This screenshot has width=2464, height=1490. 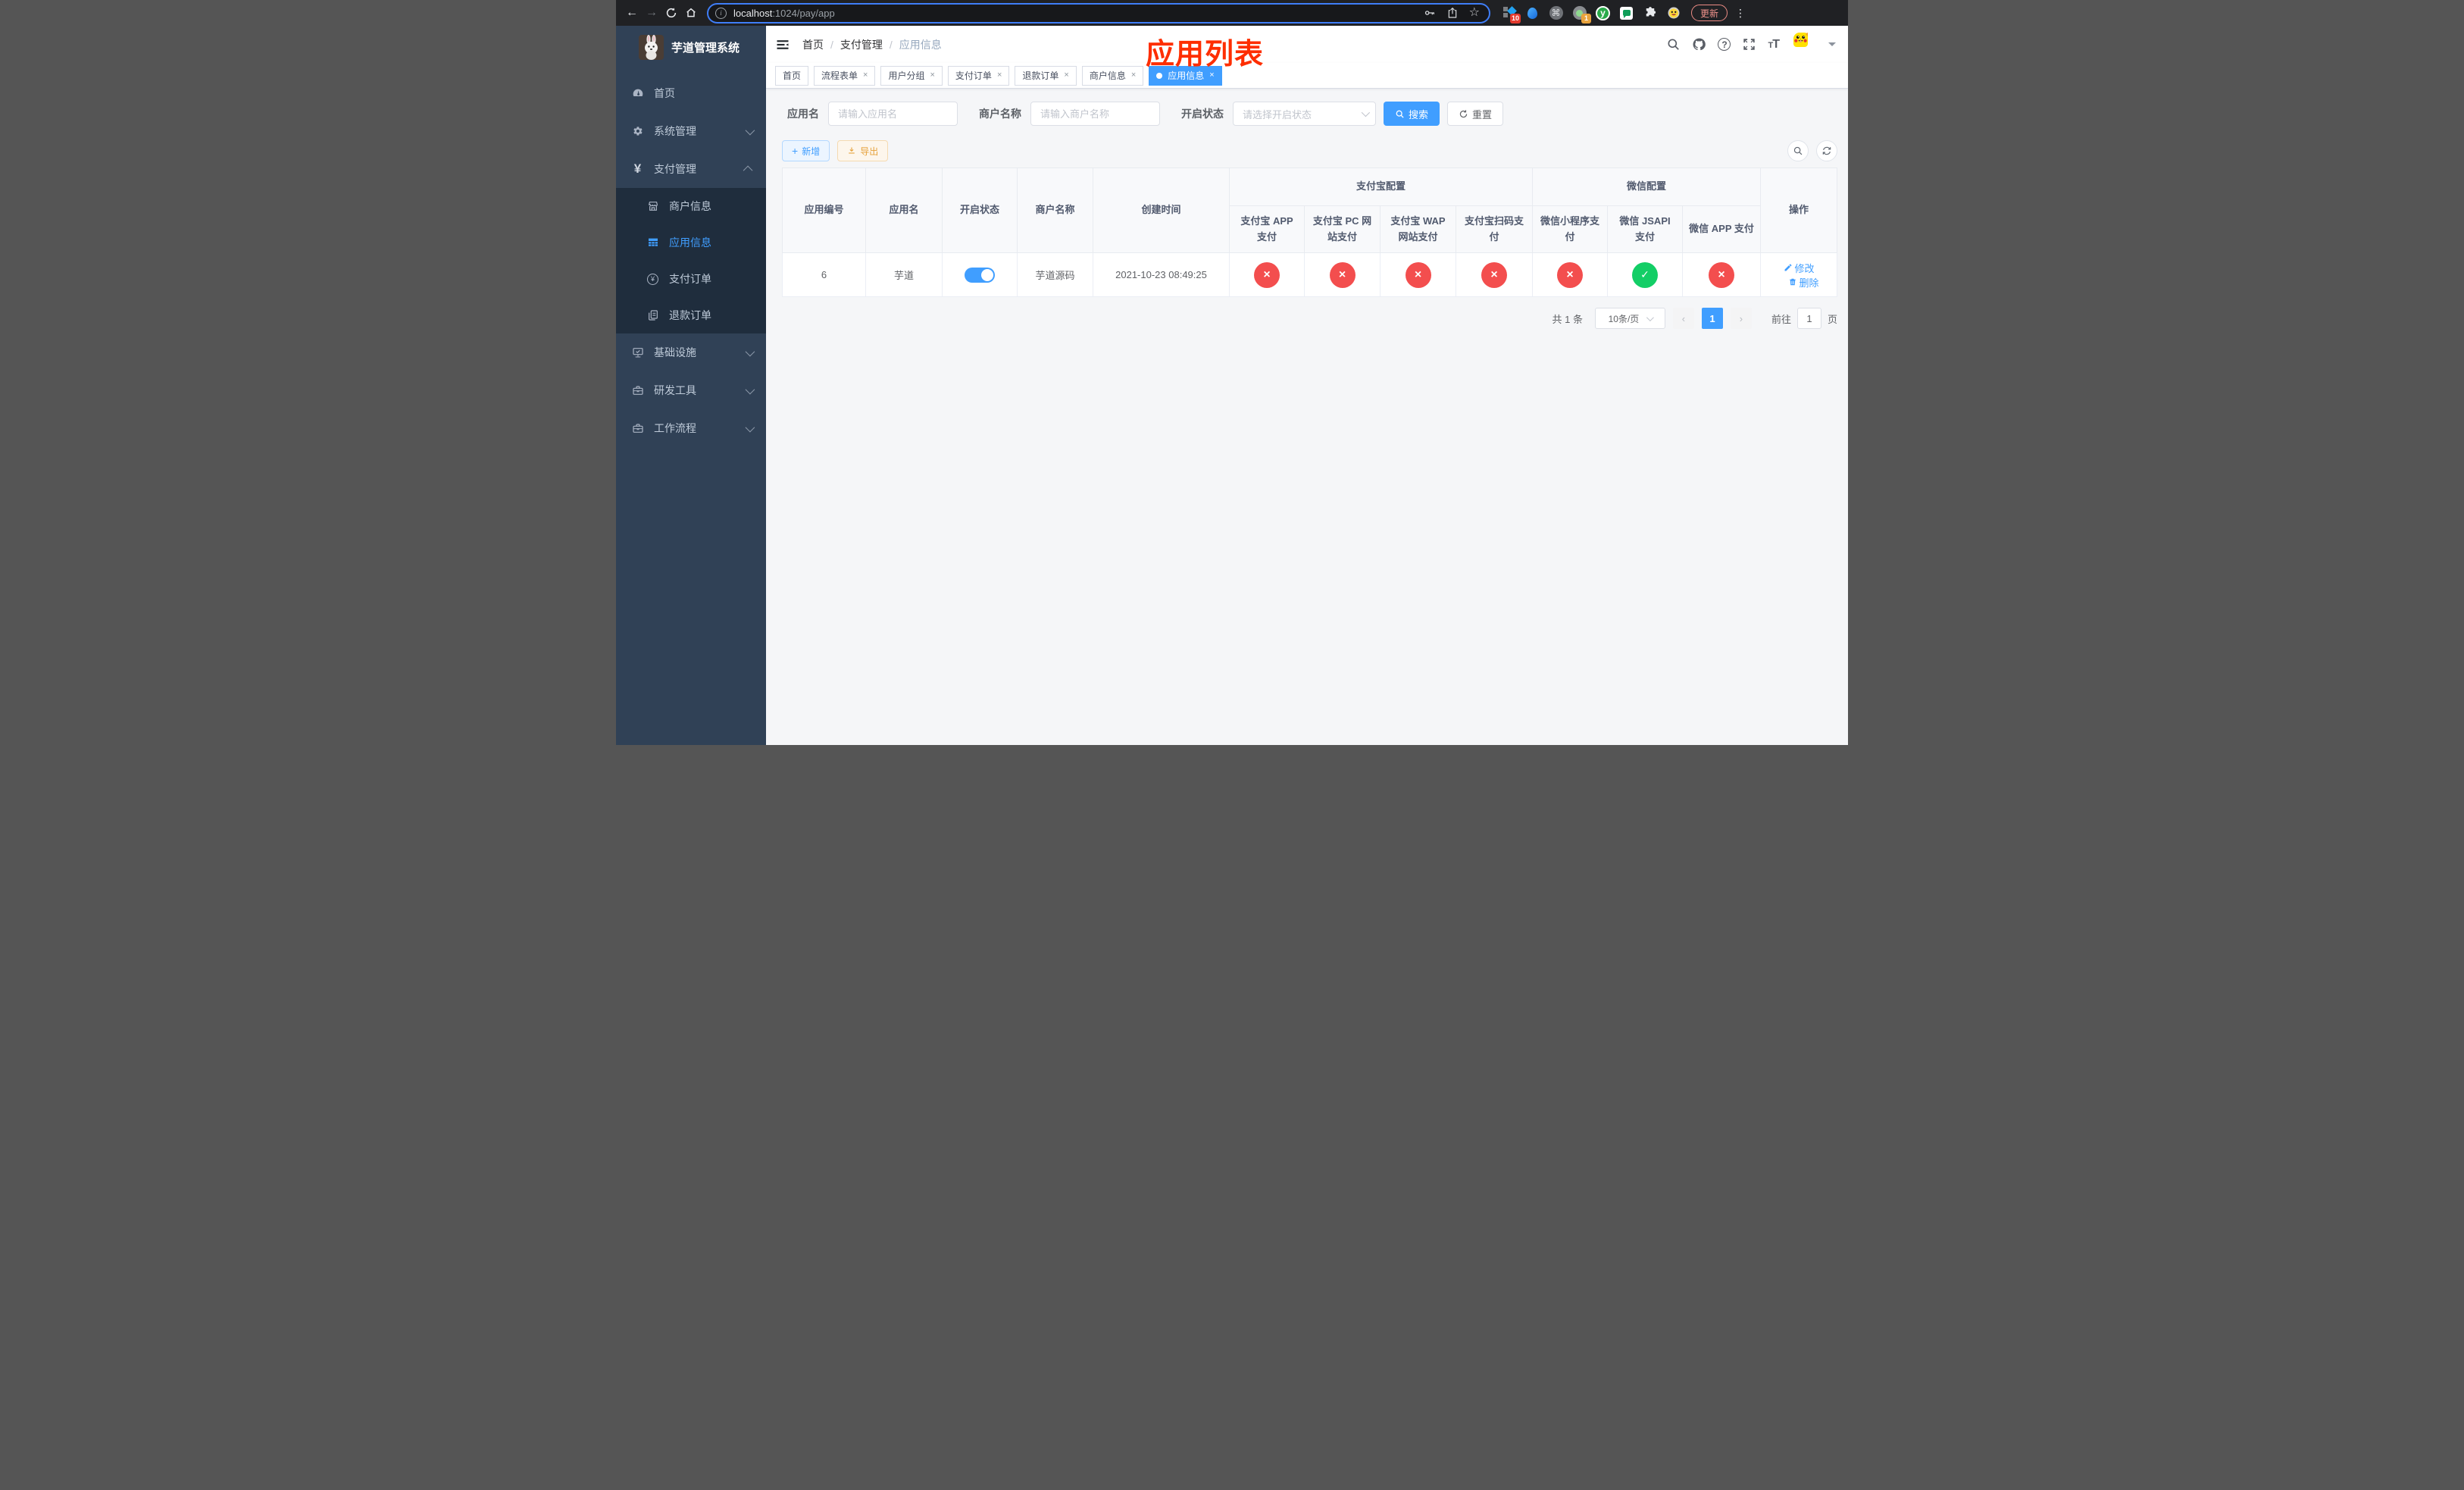 I want to click on chevron-down-icon, so click(x=750, y=389).